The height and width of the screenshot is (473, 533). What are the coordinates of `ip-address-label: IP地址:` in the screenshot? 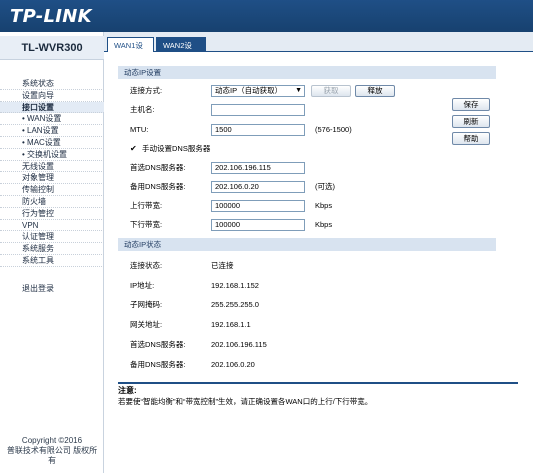 It's located at (142, 285).